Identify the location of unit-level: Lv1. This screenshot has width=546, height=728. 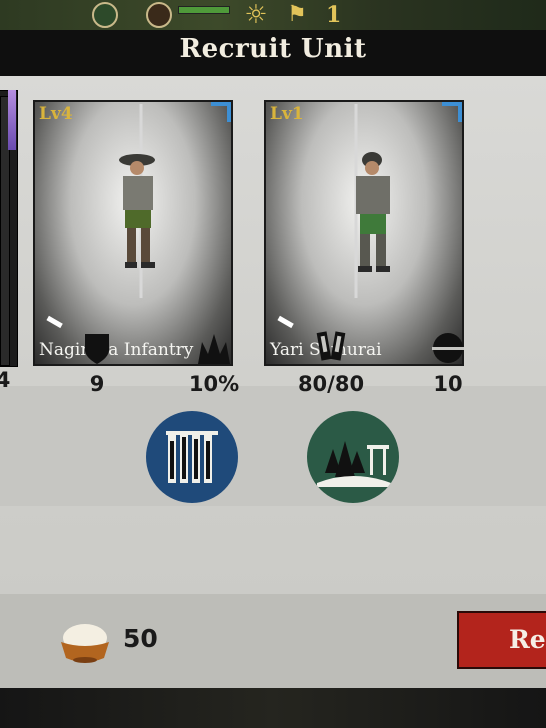
(287, 114).